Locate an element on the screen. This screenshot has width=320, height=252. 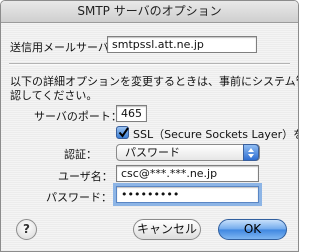
notice-line-2: 認してください。 is located at coordinates (54, 95).